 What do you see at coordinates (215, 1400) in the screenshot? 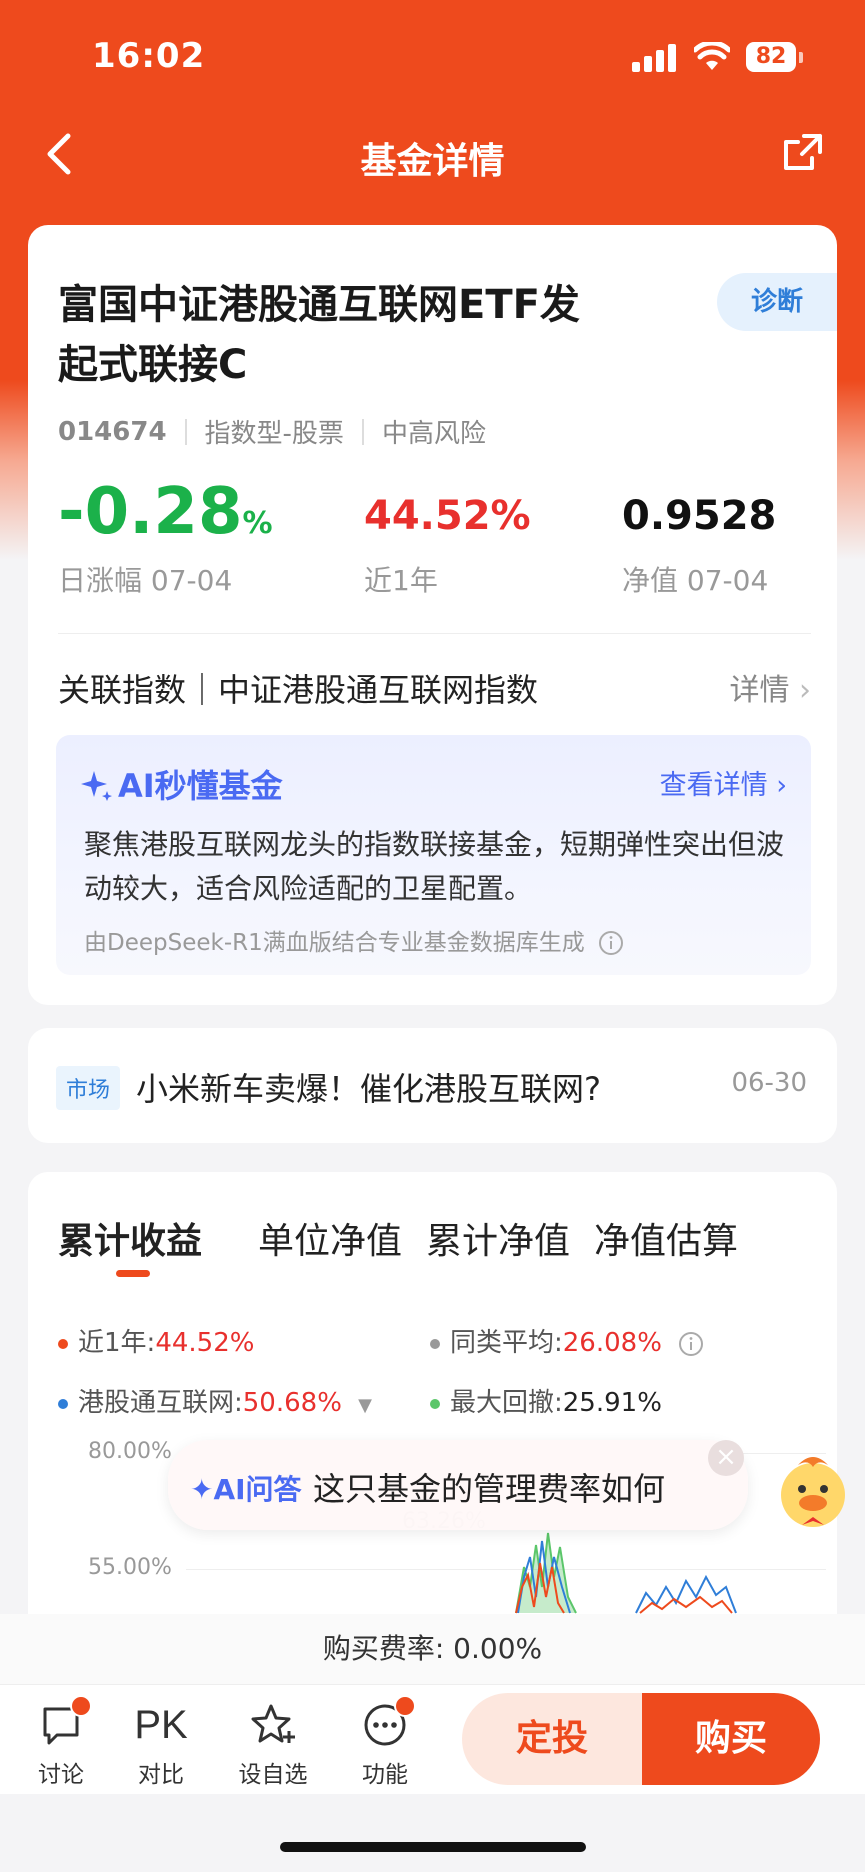
I see `legend-index: 港股通互联网:50.68% ▼` at bounding box center [215, 1400].